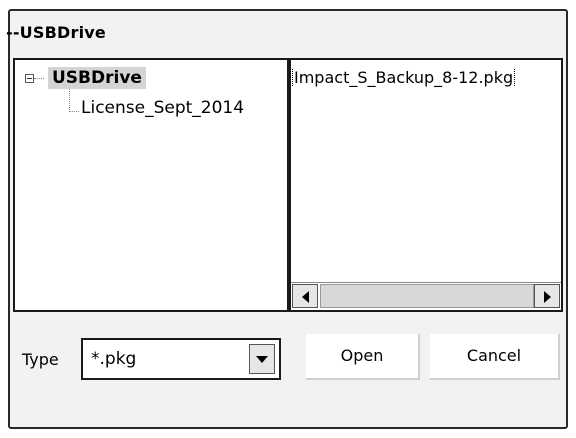 The height and width of the screenshot is (438, 576). Describe the element at coordinates (56, 32) in the screenshot. I see `dialog-title: --USBDrive` at that location.